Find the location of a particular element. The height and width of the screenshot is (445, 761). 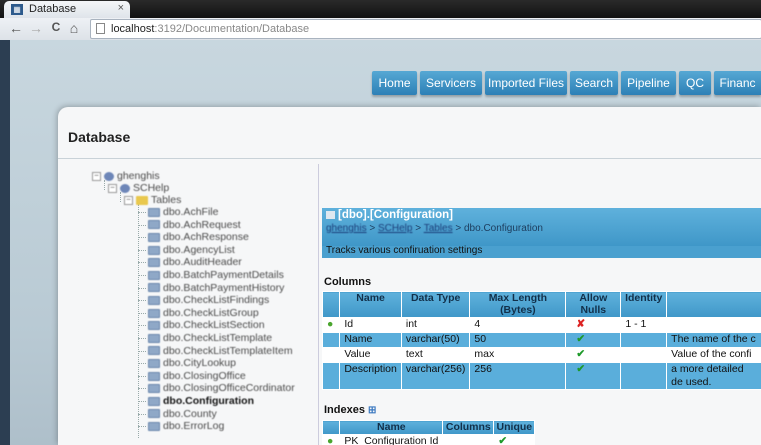

nav-pipeline: Pipeline is located at coordinates (648, 83).